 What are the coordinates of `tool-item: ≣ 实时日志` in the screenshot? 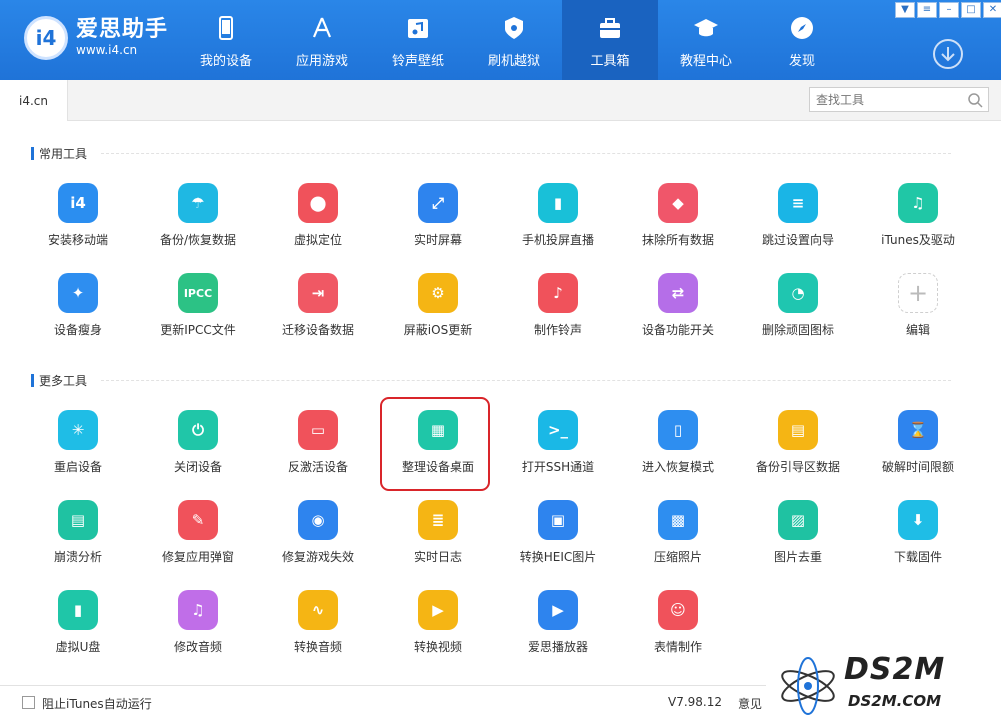 It's located at (438, 543).